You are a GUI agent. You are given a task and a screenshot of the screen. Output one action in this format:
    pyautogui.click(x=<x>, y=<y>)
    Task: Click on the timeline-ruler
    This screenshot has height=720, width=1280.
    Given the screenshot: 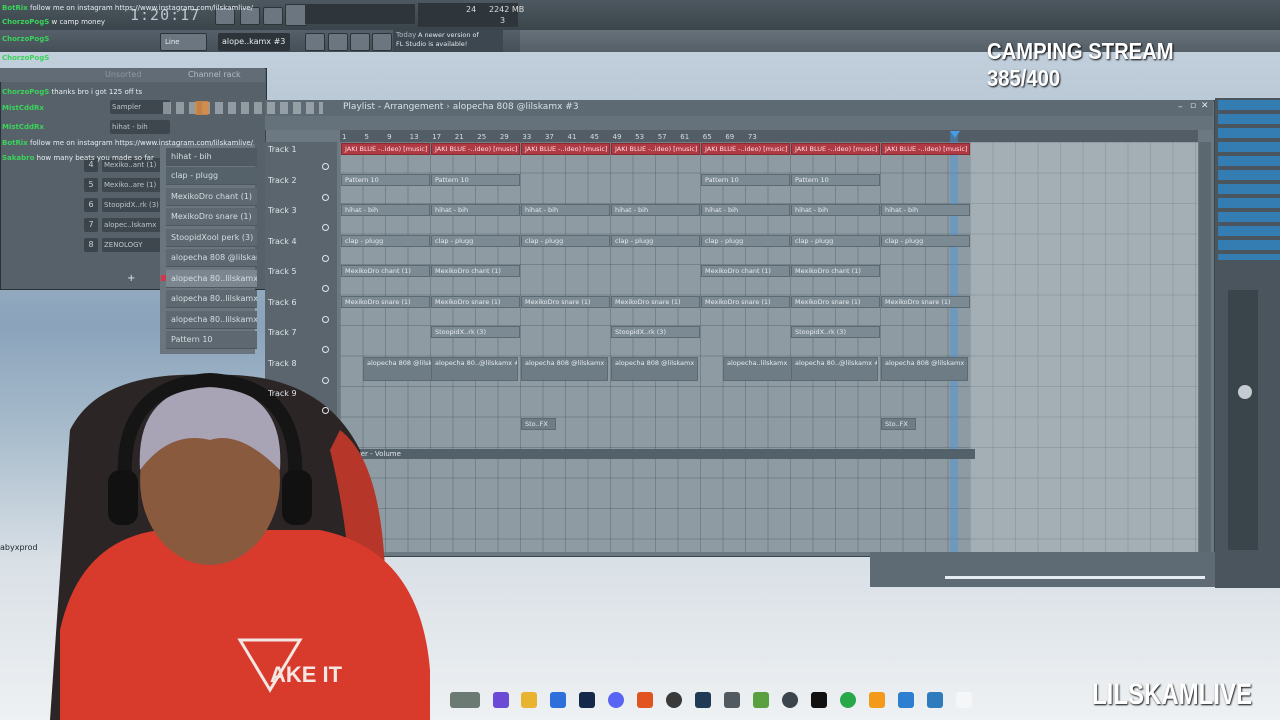 What is the action you would take?
    pyautogui.click(x=769, y=136)
    